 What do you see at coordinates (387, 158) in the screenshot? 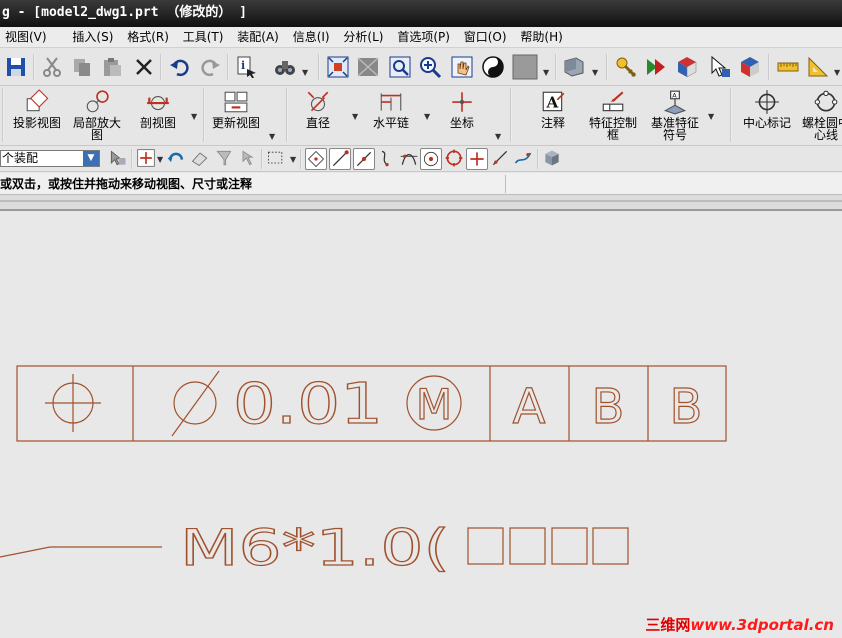
I see `snap-control-point-icon` at bounding box center [387, 158].